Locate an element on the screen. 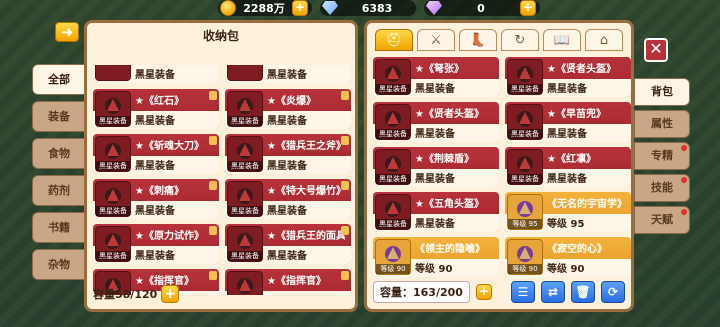  item-name: ★《早苗兜》 is located at coordinates (576, 114).